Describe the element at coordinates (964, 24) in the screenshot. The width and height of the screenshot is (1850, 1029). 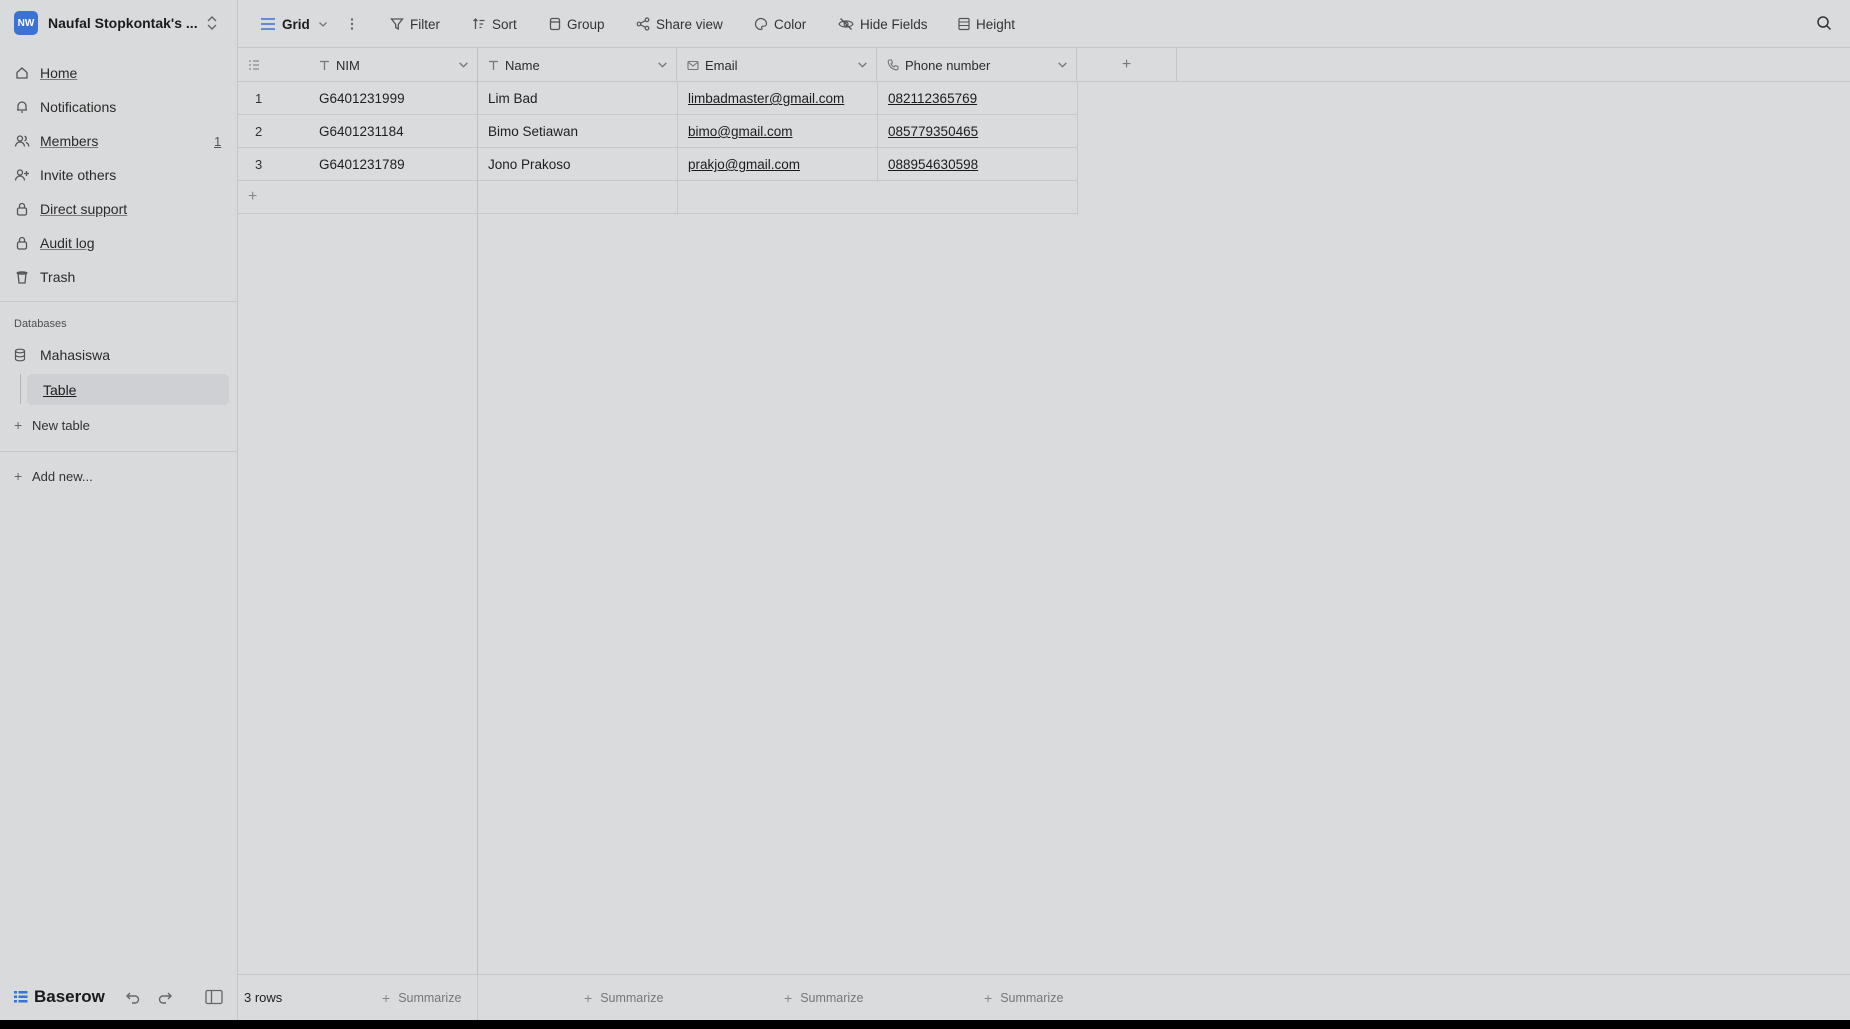
I see `row-height-icon` at that location.